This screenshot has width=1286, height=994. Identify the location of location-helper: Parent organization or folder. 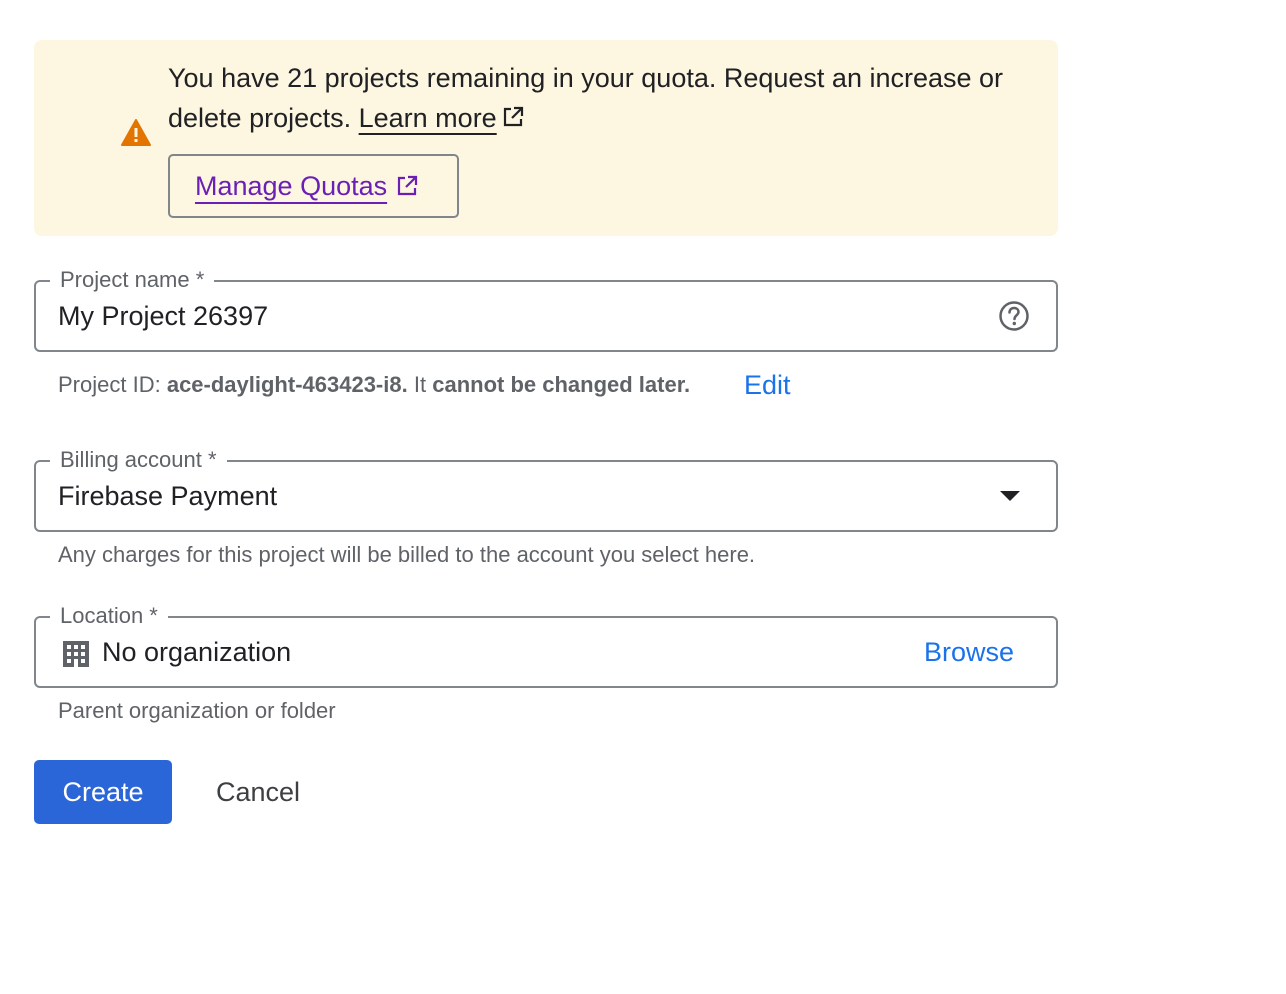
(197, 710).